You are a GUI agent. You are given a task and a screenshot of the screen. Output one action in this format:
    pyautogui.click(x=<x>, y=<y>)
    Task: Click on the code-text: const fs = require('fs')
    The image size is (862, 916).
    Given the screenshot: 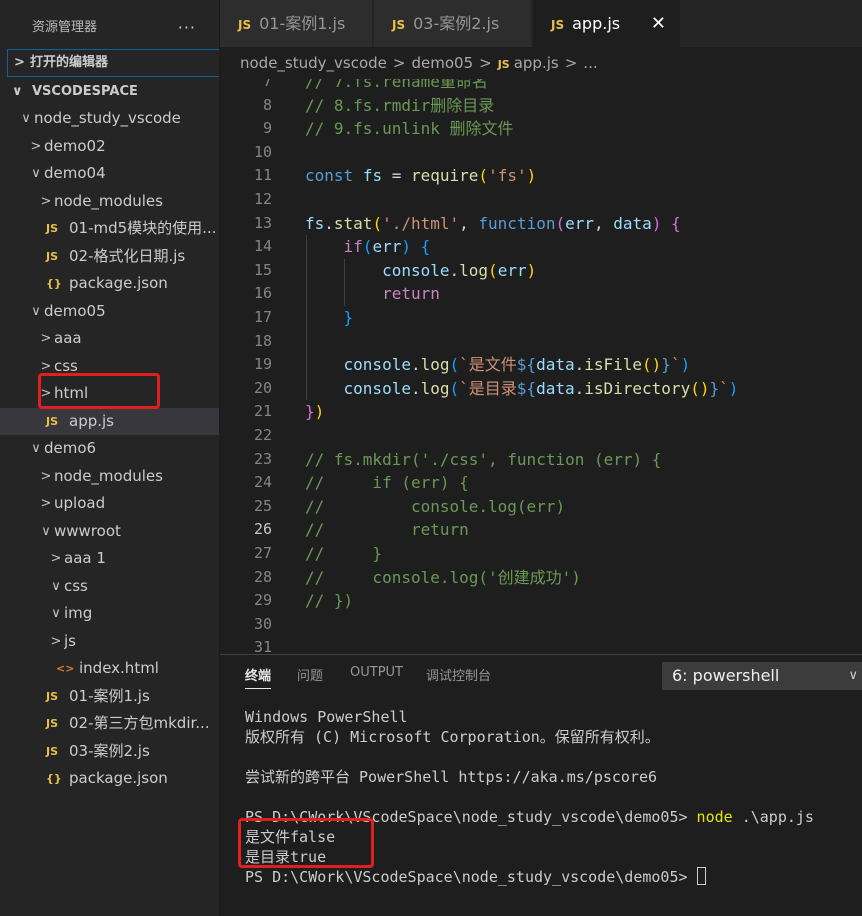 What is the action you would take?
    pyautogui.click(x=420, y=176)
    